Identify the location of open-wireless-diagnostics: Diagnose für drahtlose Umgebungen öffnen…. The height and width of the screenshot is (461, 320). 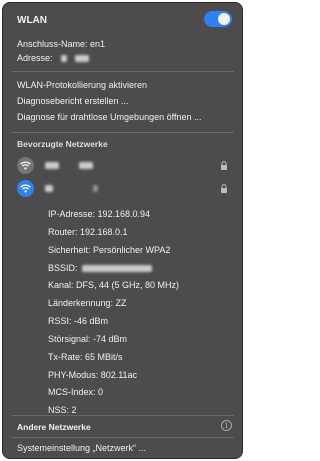
(123, 117).